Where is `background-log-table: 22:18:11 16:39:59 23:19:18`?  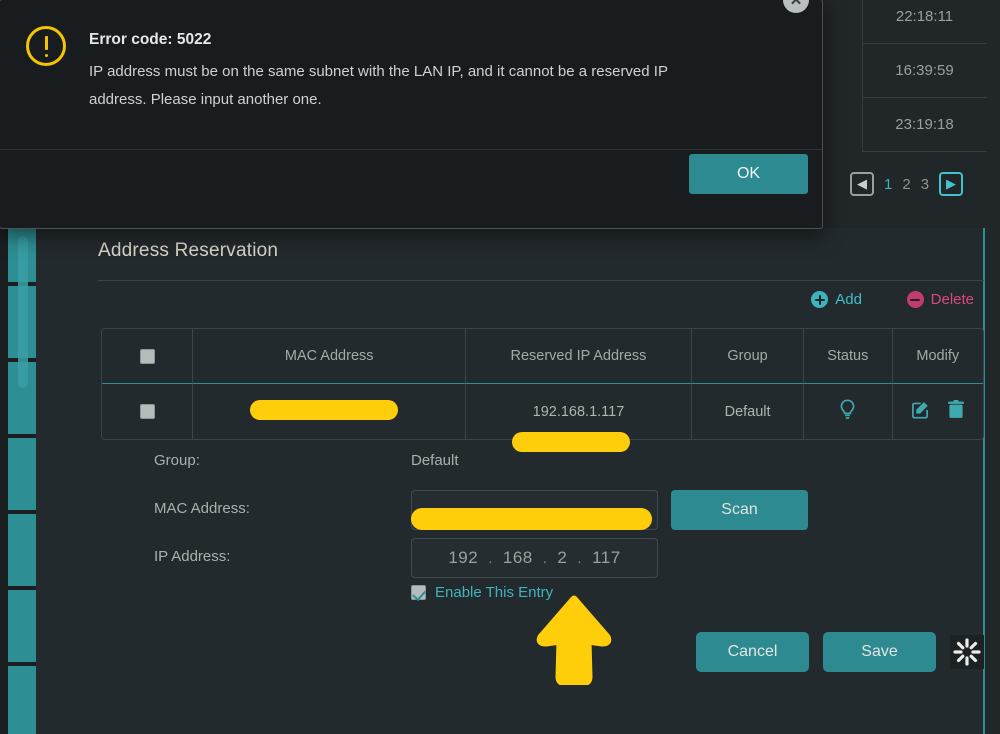 background-log-table: 22:18:11 16:39:59 23:19:18 is located at coordinates (924, 76).